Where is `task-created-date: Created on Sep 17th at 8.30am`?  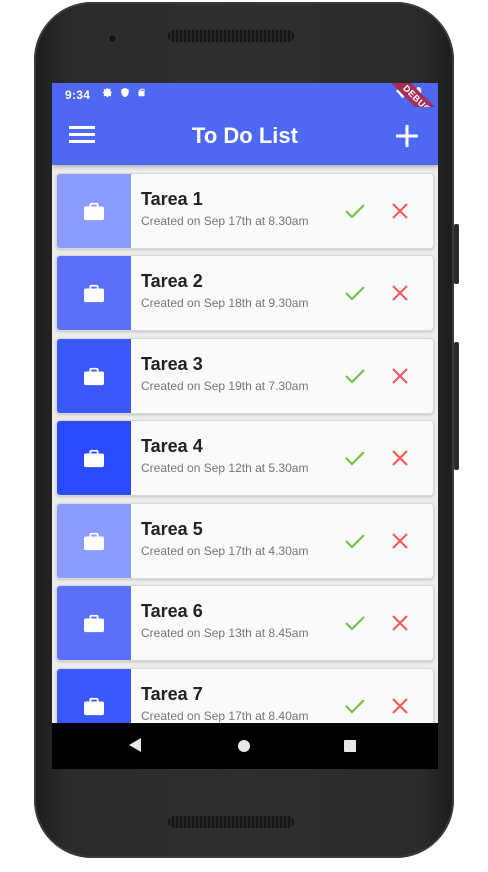 task-created-date: Created on Sep 17th at 8.30am is located at coordinates (225, 221).